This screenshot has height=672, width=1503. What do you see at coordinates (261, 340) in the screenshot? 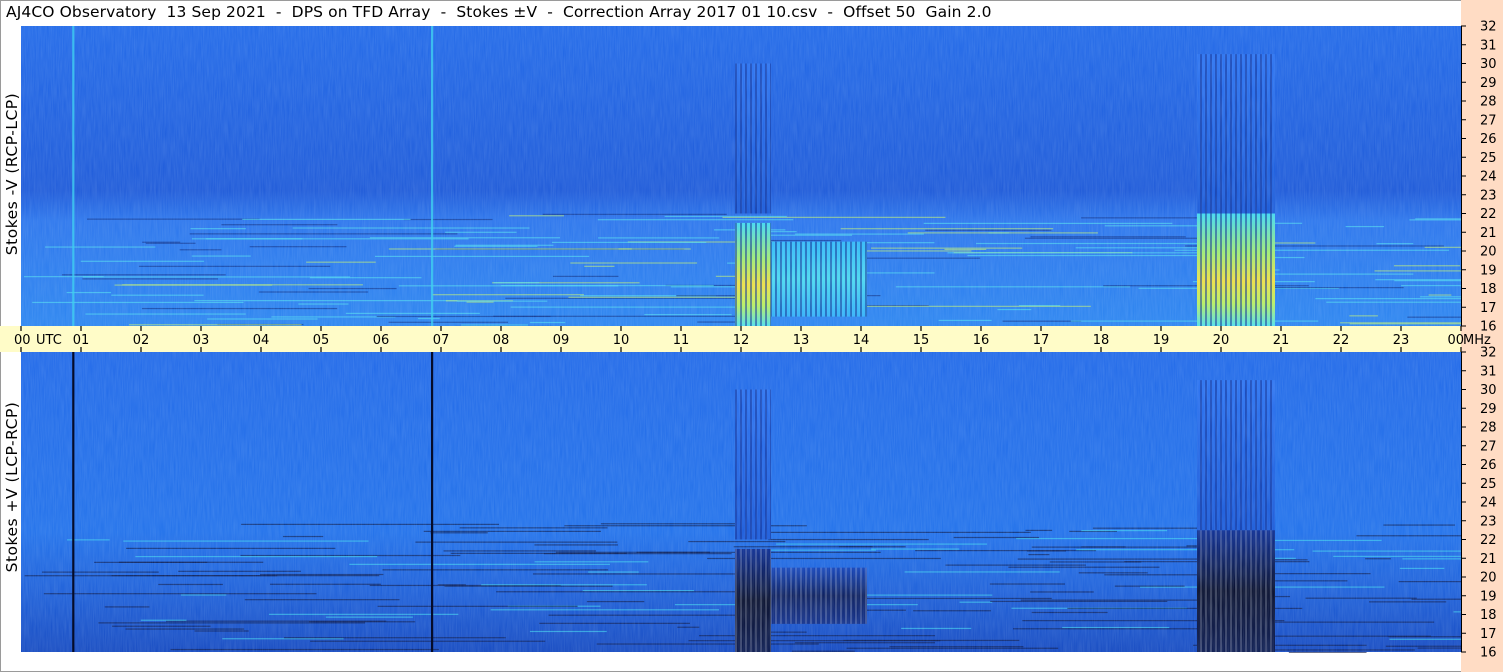
I see `time-tick-label: 04` at bounding box center [261, 340].